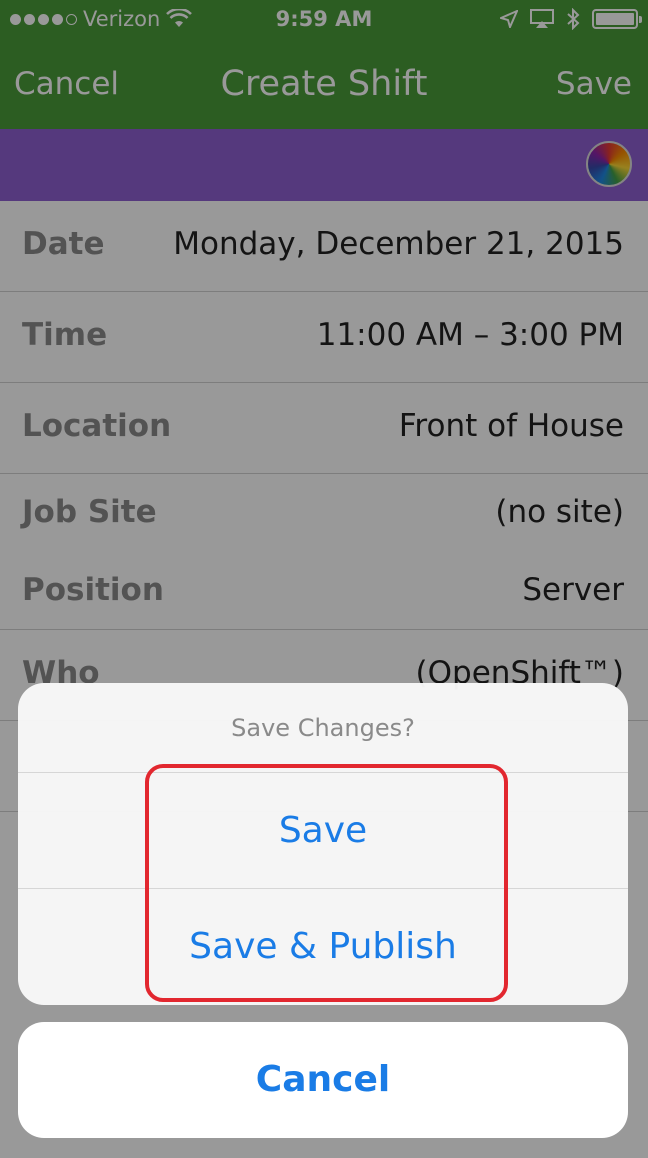  I want to click on save-and-publish-button: Save & Publish, so click(323, 947).